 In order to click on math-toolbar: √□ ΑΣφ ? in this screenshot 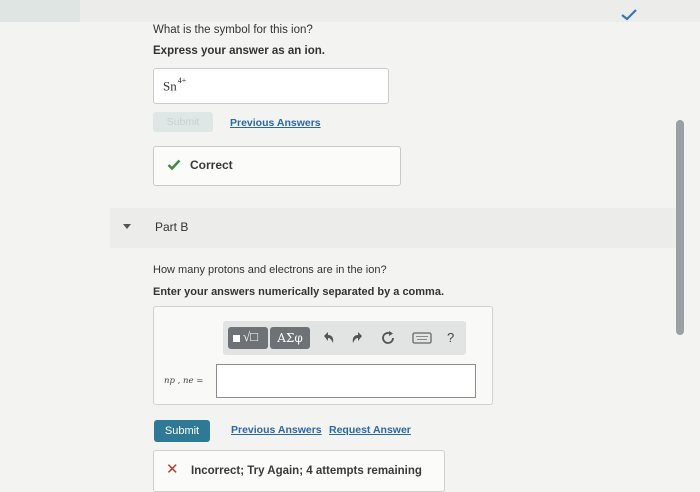, I will do `click(344, 338)`.